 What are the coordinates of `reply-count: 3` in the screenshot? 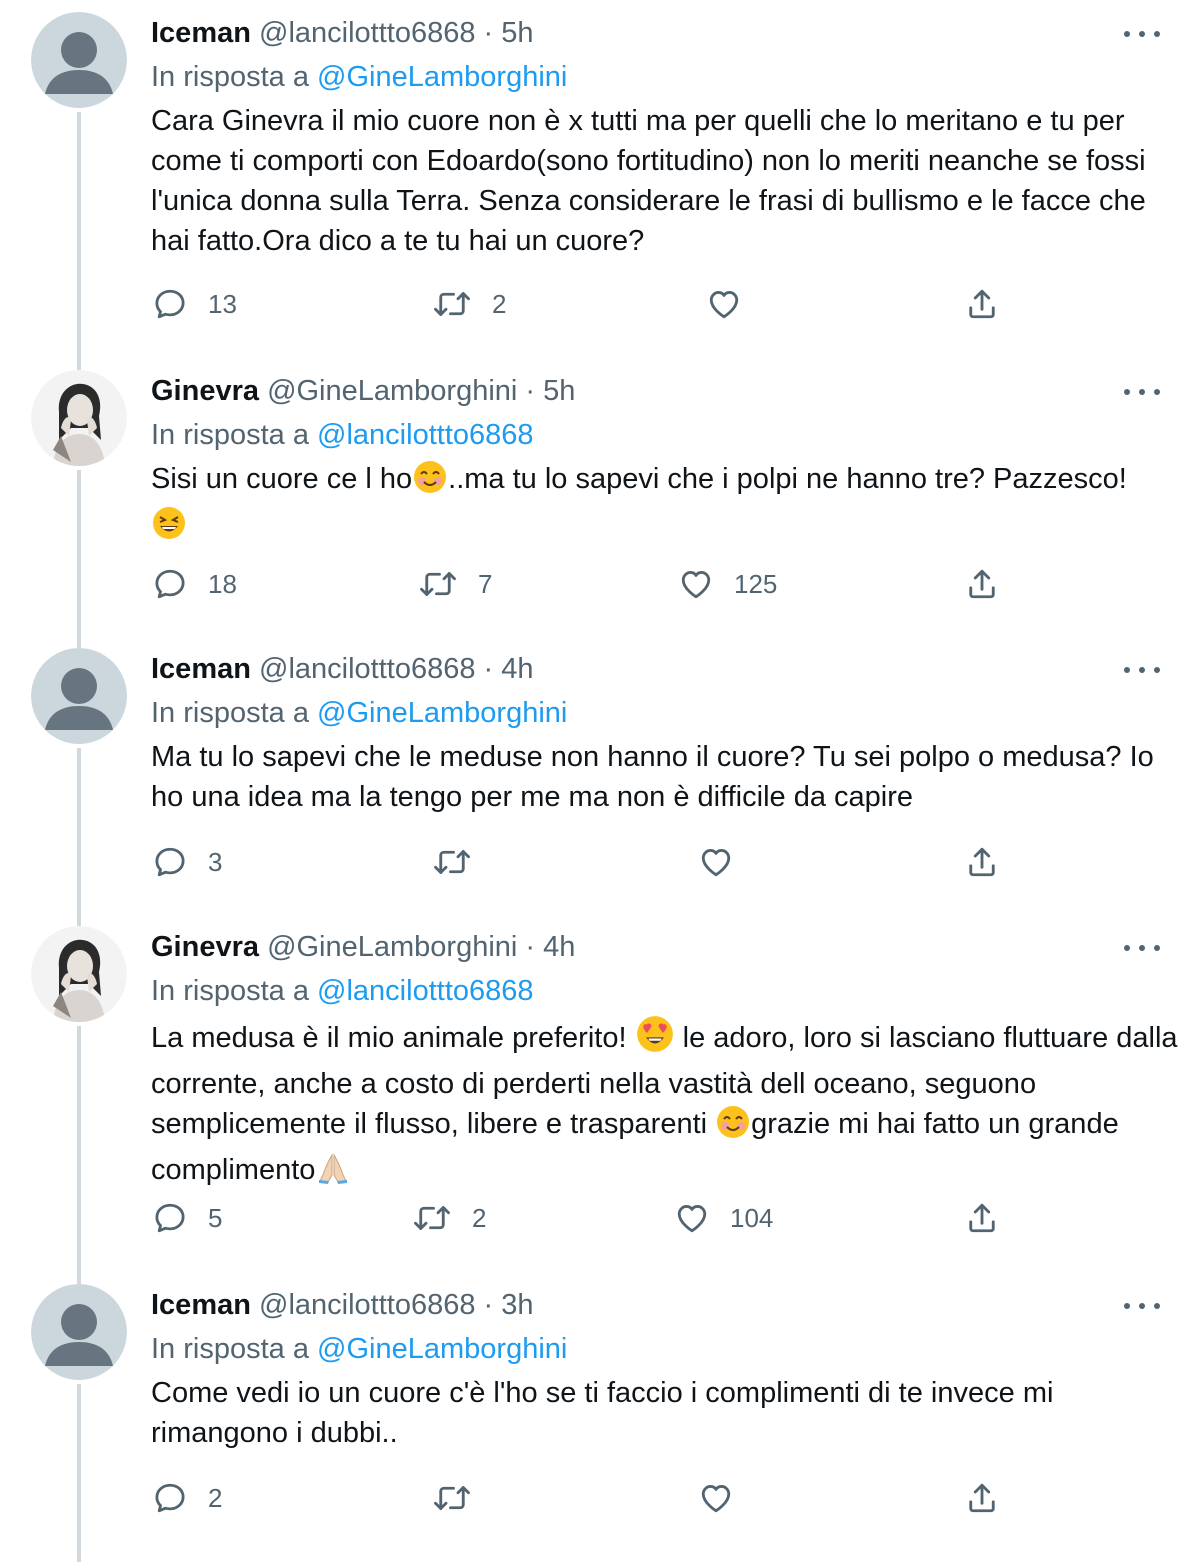 It's located at (215, 861).